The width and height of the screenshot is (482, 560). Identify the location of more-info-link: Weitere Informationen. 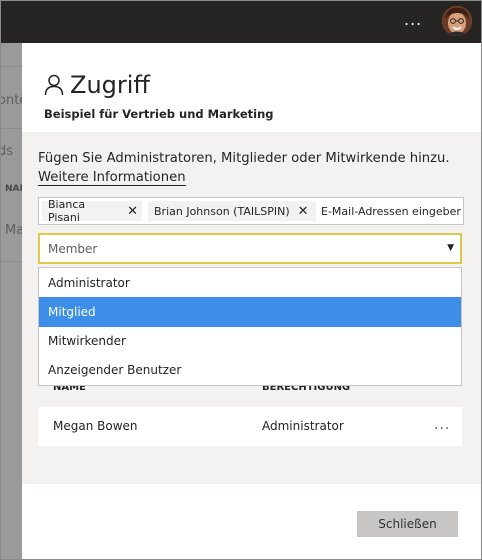
(112, 178).